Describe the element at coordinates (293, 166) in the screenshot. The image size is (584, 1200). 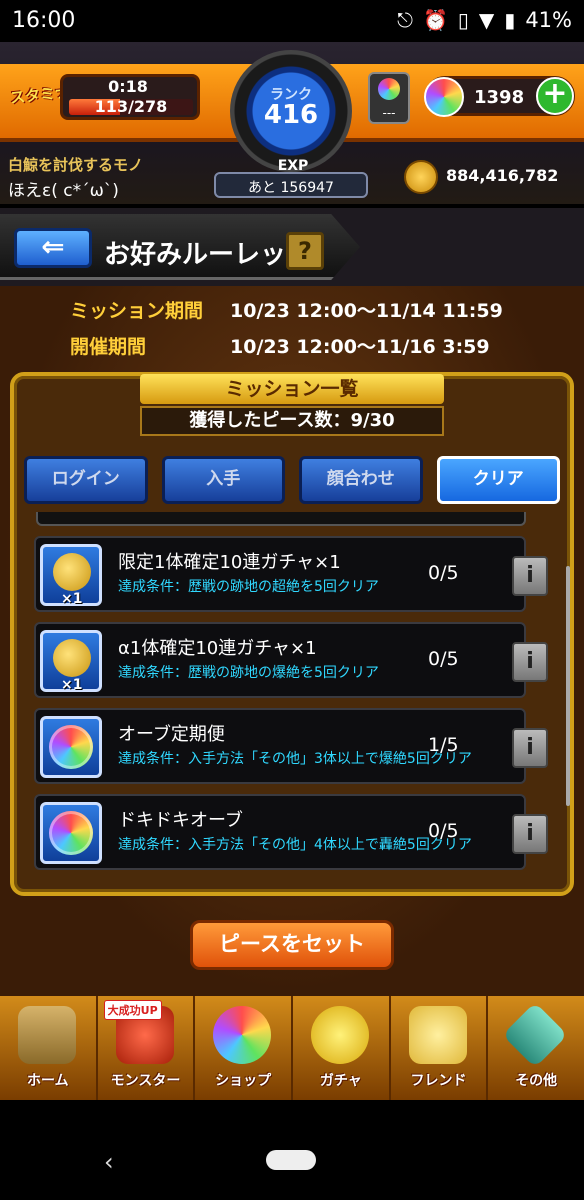
I see `exp-label: EXP` at that location.